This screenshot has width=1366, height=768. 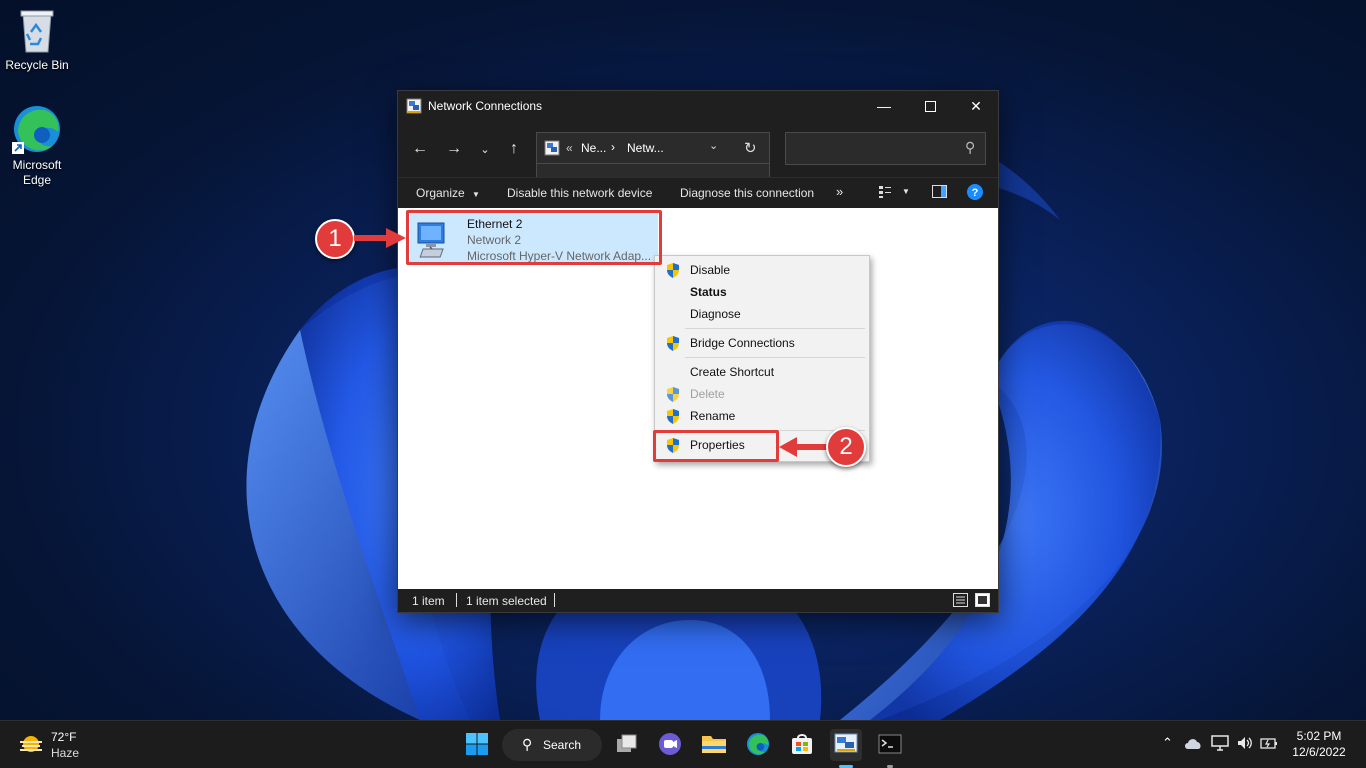 What do you see at coordinates (428, 601) in the screenshot?
I see `item-count: 1 item` at bounding box center [428, 601].